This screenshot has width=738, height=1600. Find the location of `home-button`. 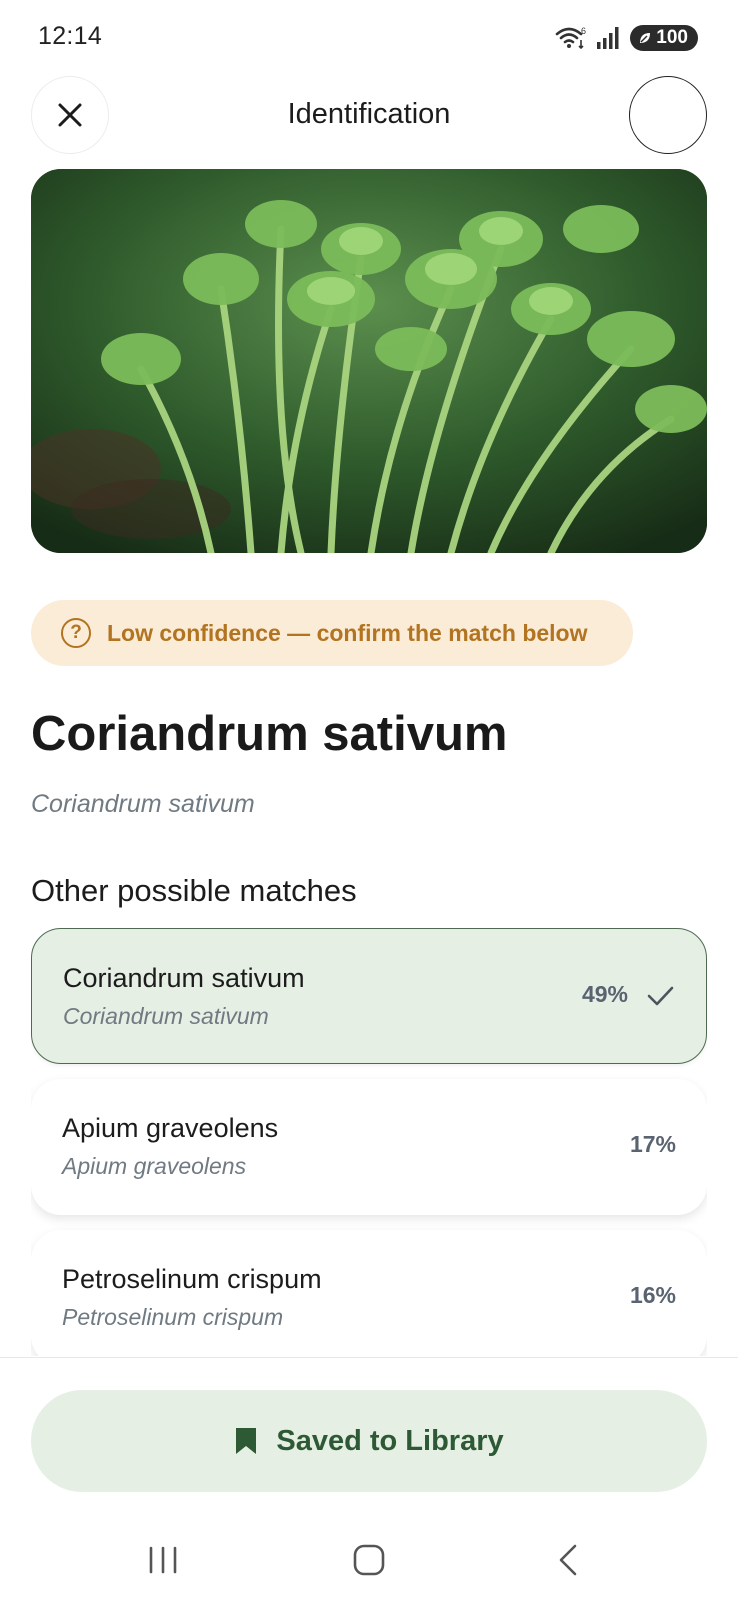

home-button is located at coordinates (369, 1560).